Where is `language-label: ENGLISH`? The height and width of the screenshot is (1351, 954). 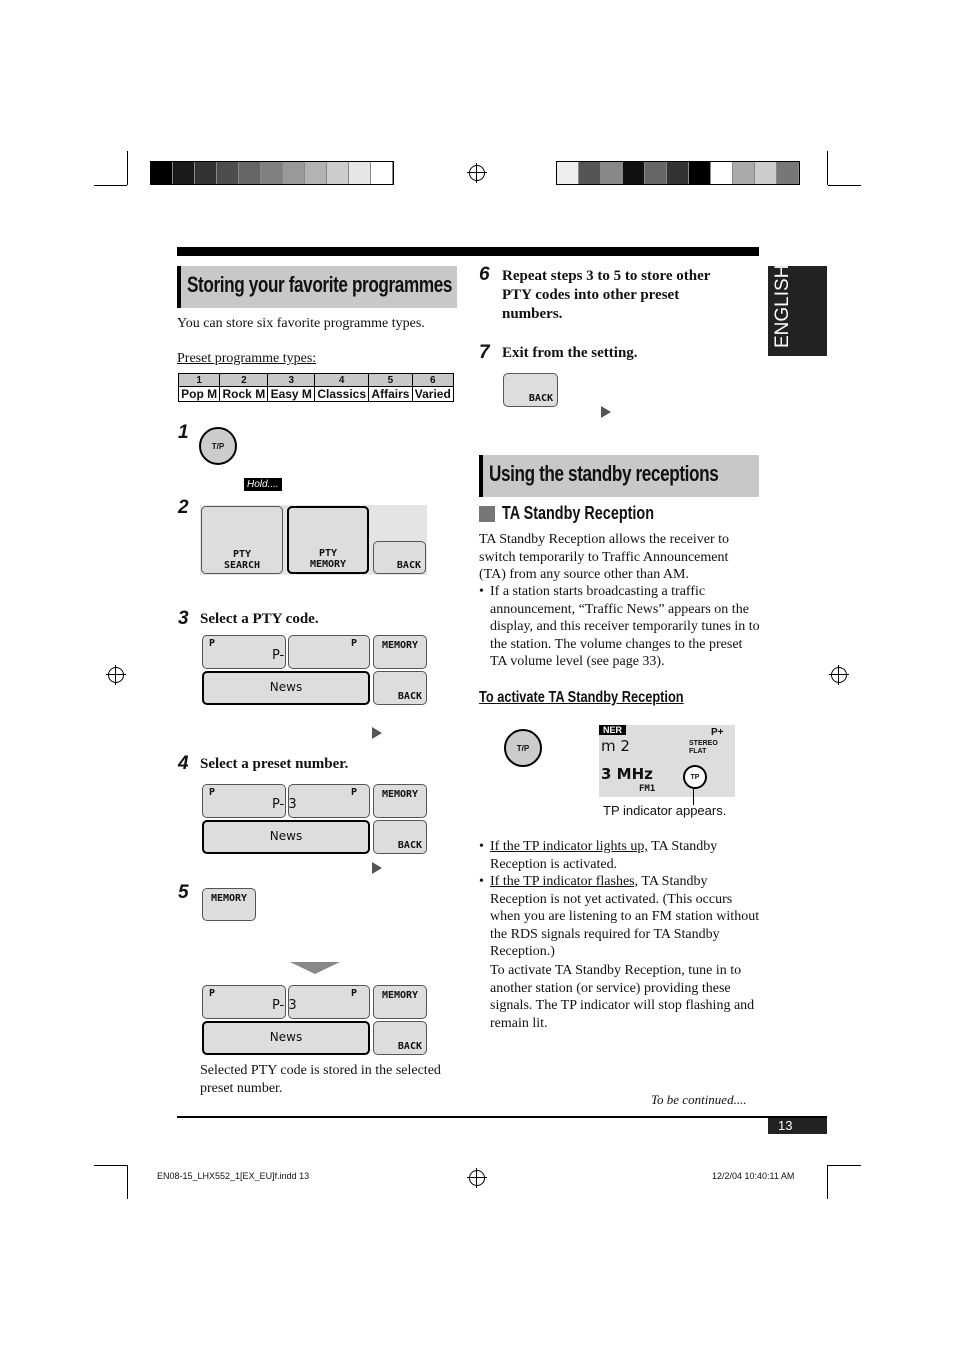 language-label: ENGLISH is located at coordinates (782, 306).